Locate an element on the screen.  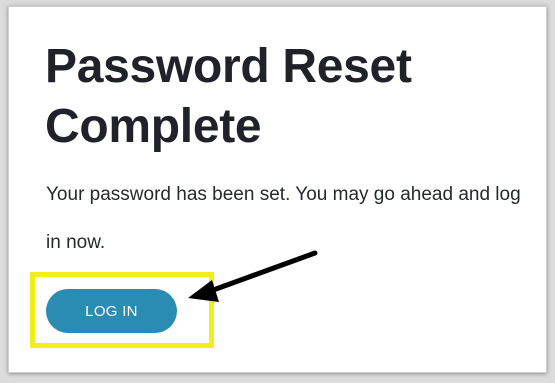
login-button: LOG IN is located at coordinates (111, 311).